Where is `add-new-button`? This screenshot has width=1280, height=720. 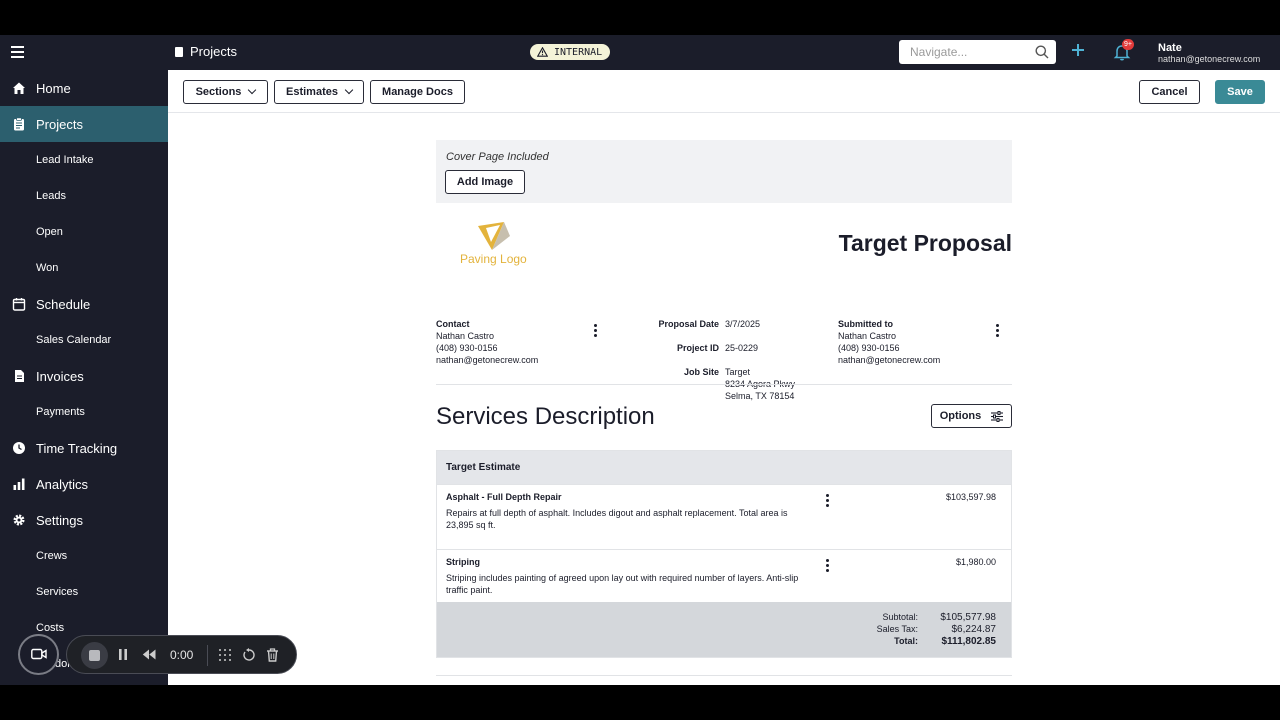
add-new-button is located at coordinates (1078, 51).